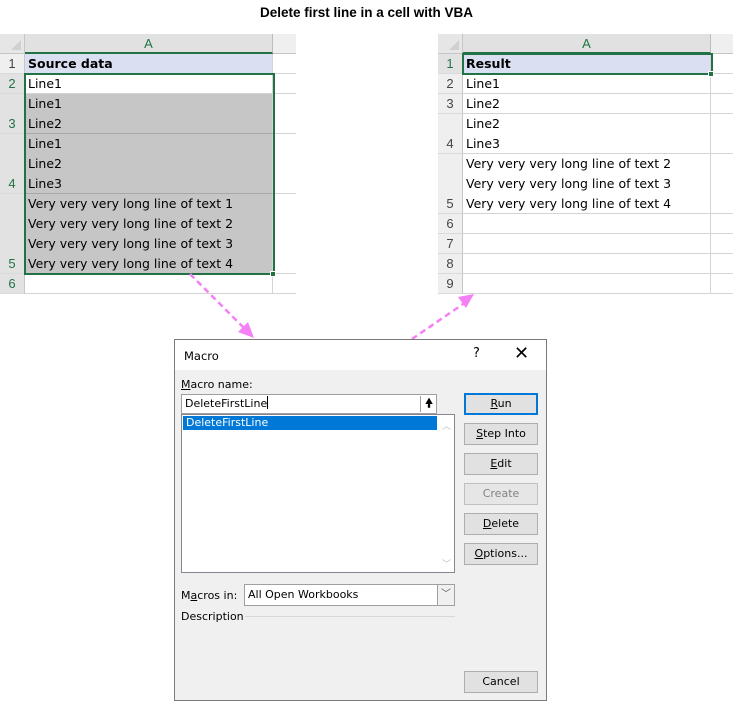 The image size is (733, 704). What do you see at coordinates (466, 301) in the screenshot?
I see `arrow-head-to-result` at bounding box center [466, 301].